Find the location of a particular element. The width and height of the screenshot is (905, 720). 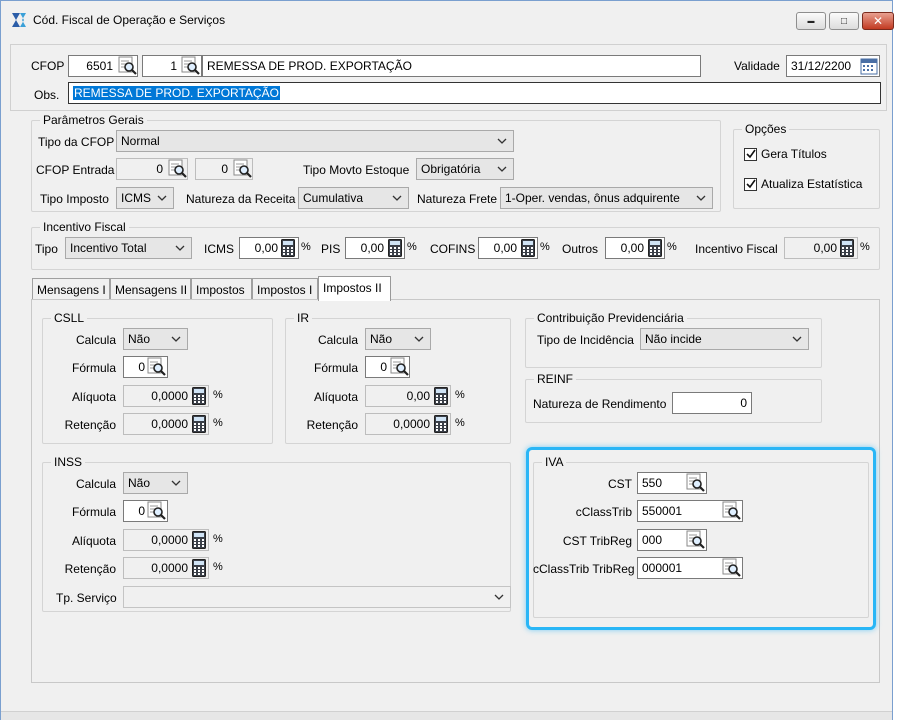

calendar-icon is located at coordinates (869, 66).